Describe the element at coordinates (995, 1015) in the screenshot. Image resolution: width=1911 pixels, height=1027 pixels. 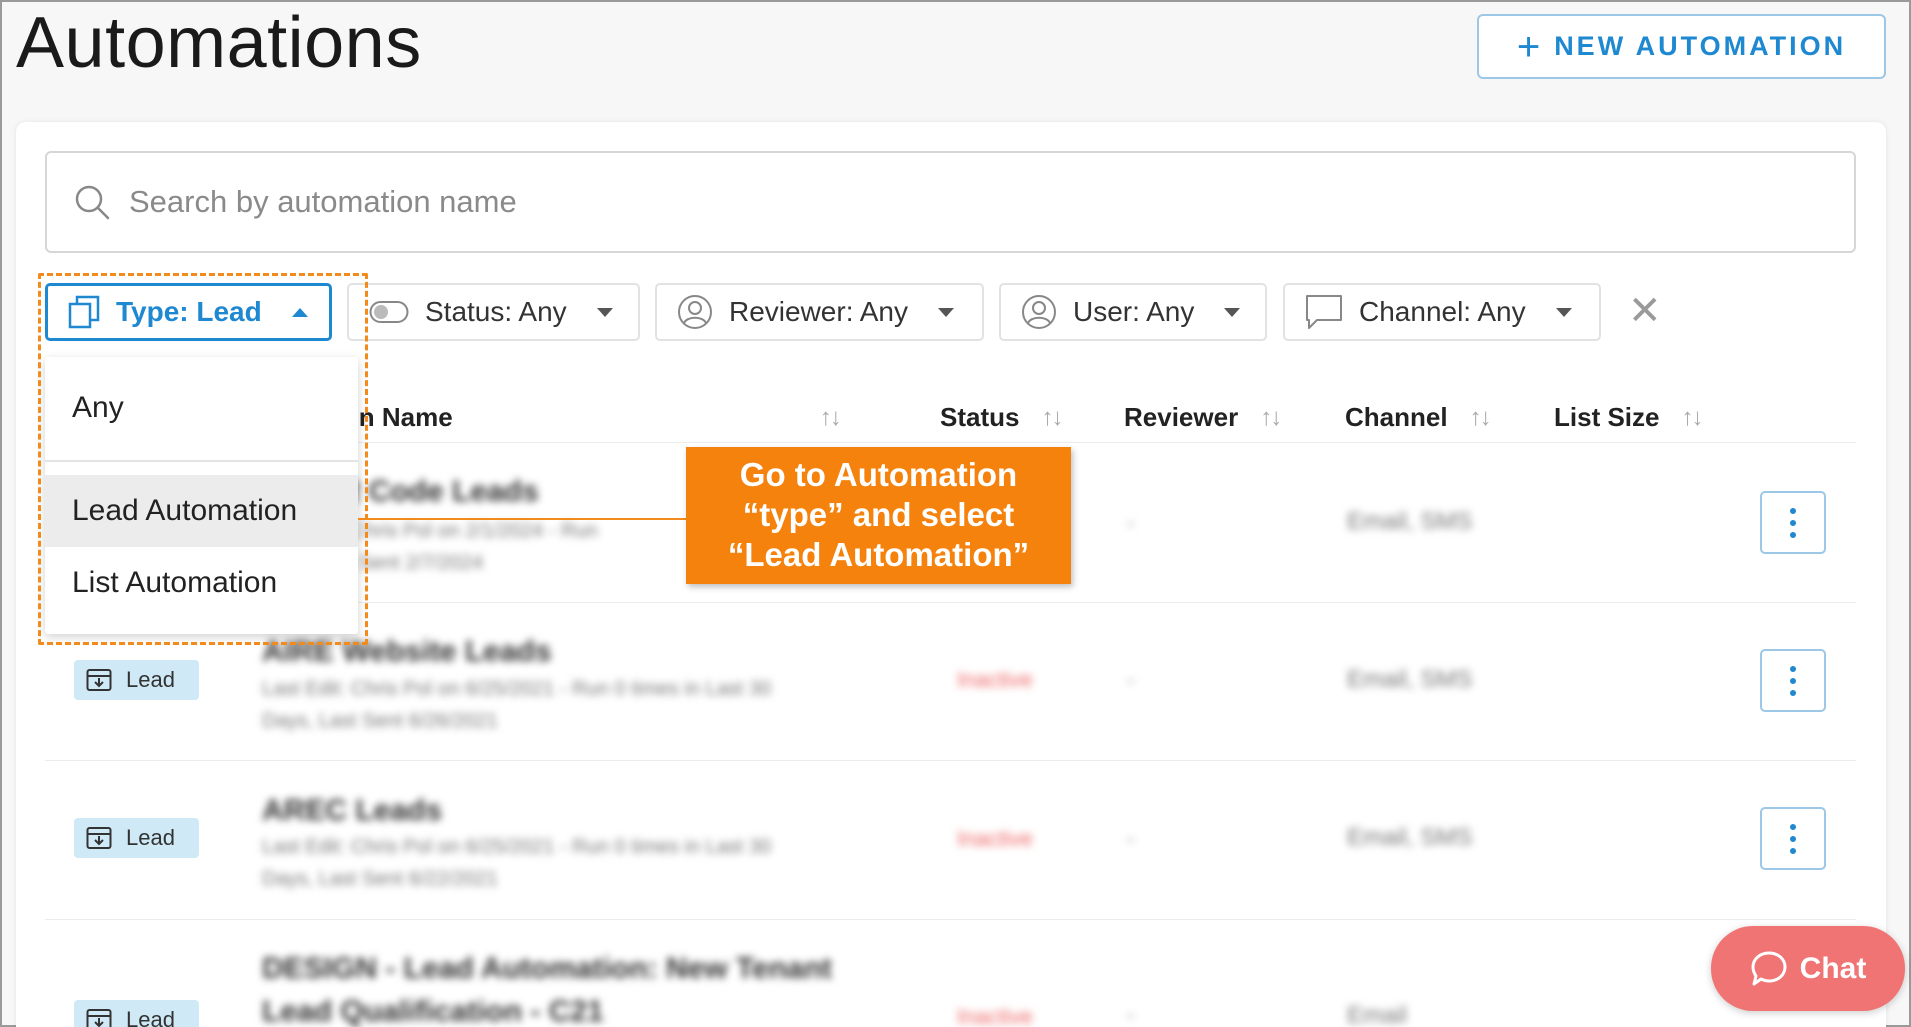
I see `row-4-status: Inactive` at that location.